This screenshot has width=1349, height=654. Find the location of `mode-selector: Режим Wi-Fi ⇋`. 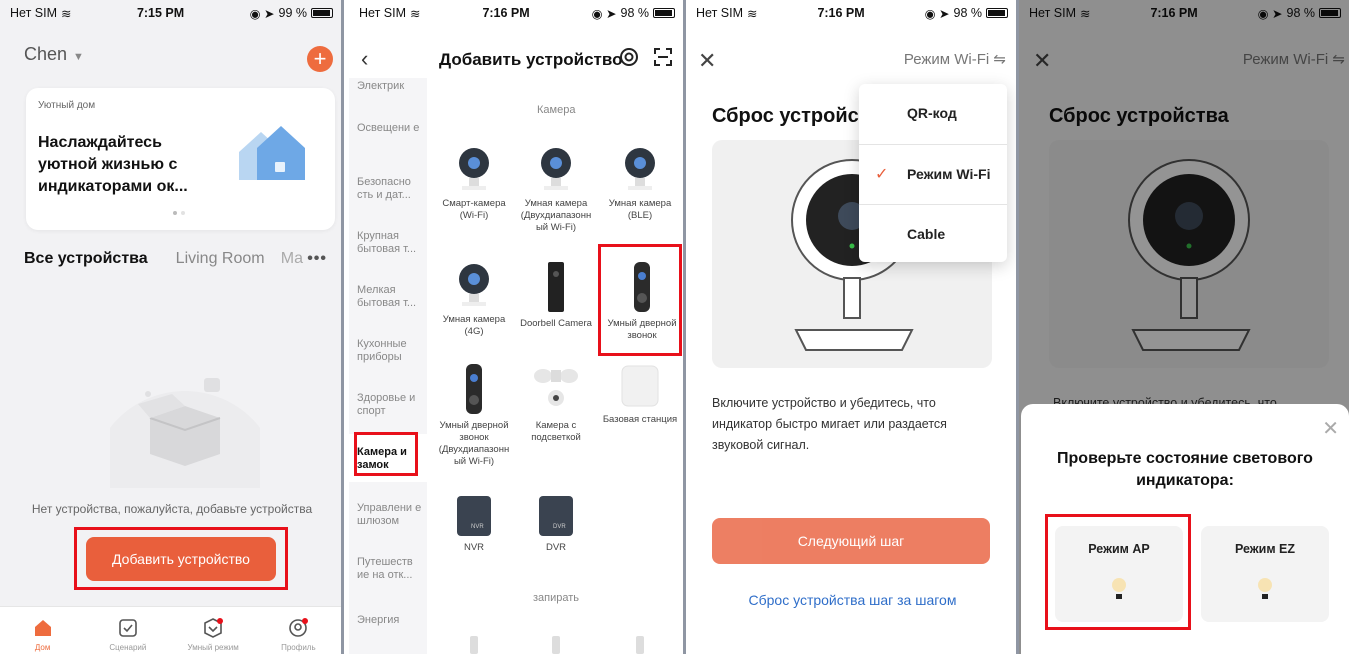

mode-selector: Режим Wi-Fi ⇋ is located at coordinates (955, 59).